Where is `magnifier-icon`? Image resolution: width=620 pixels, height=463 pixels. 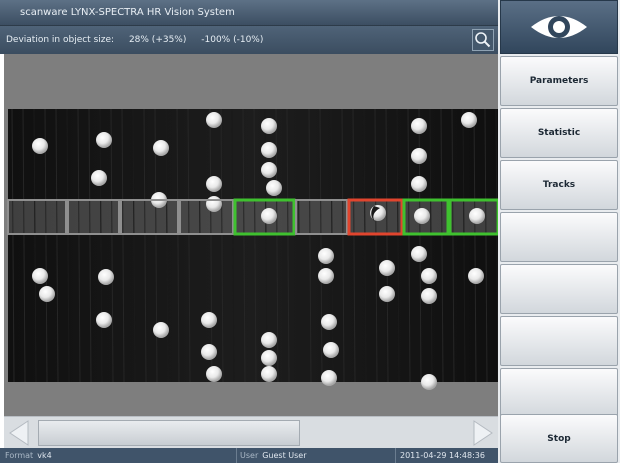
magnifier-icon is located at coordinates (483, 40).